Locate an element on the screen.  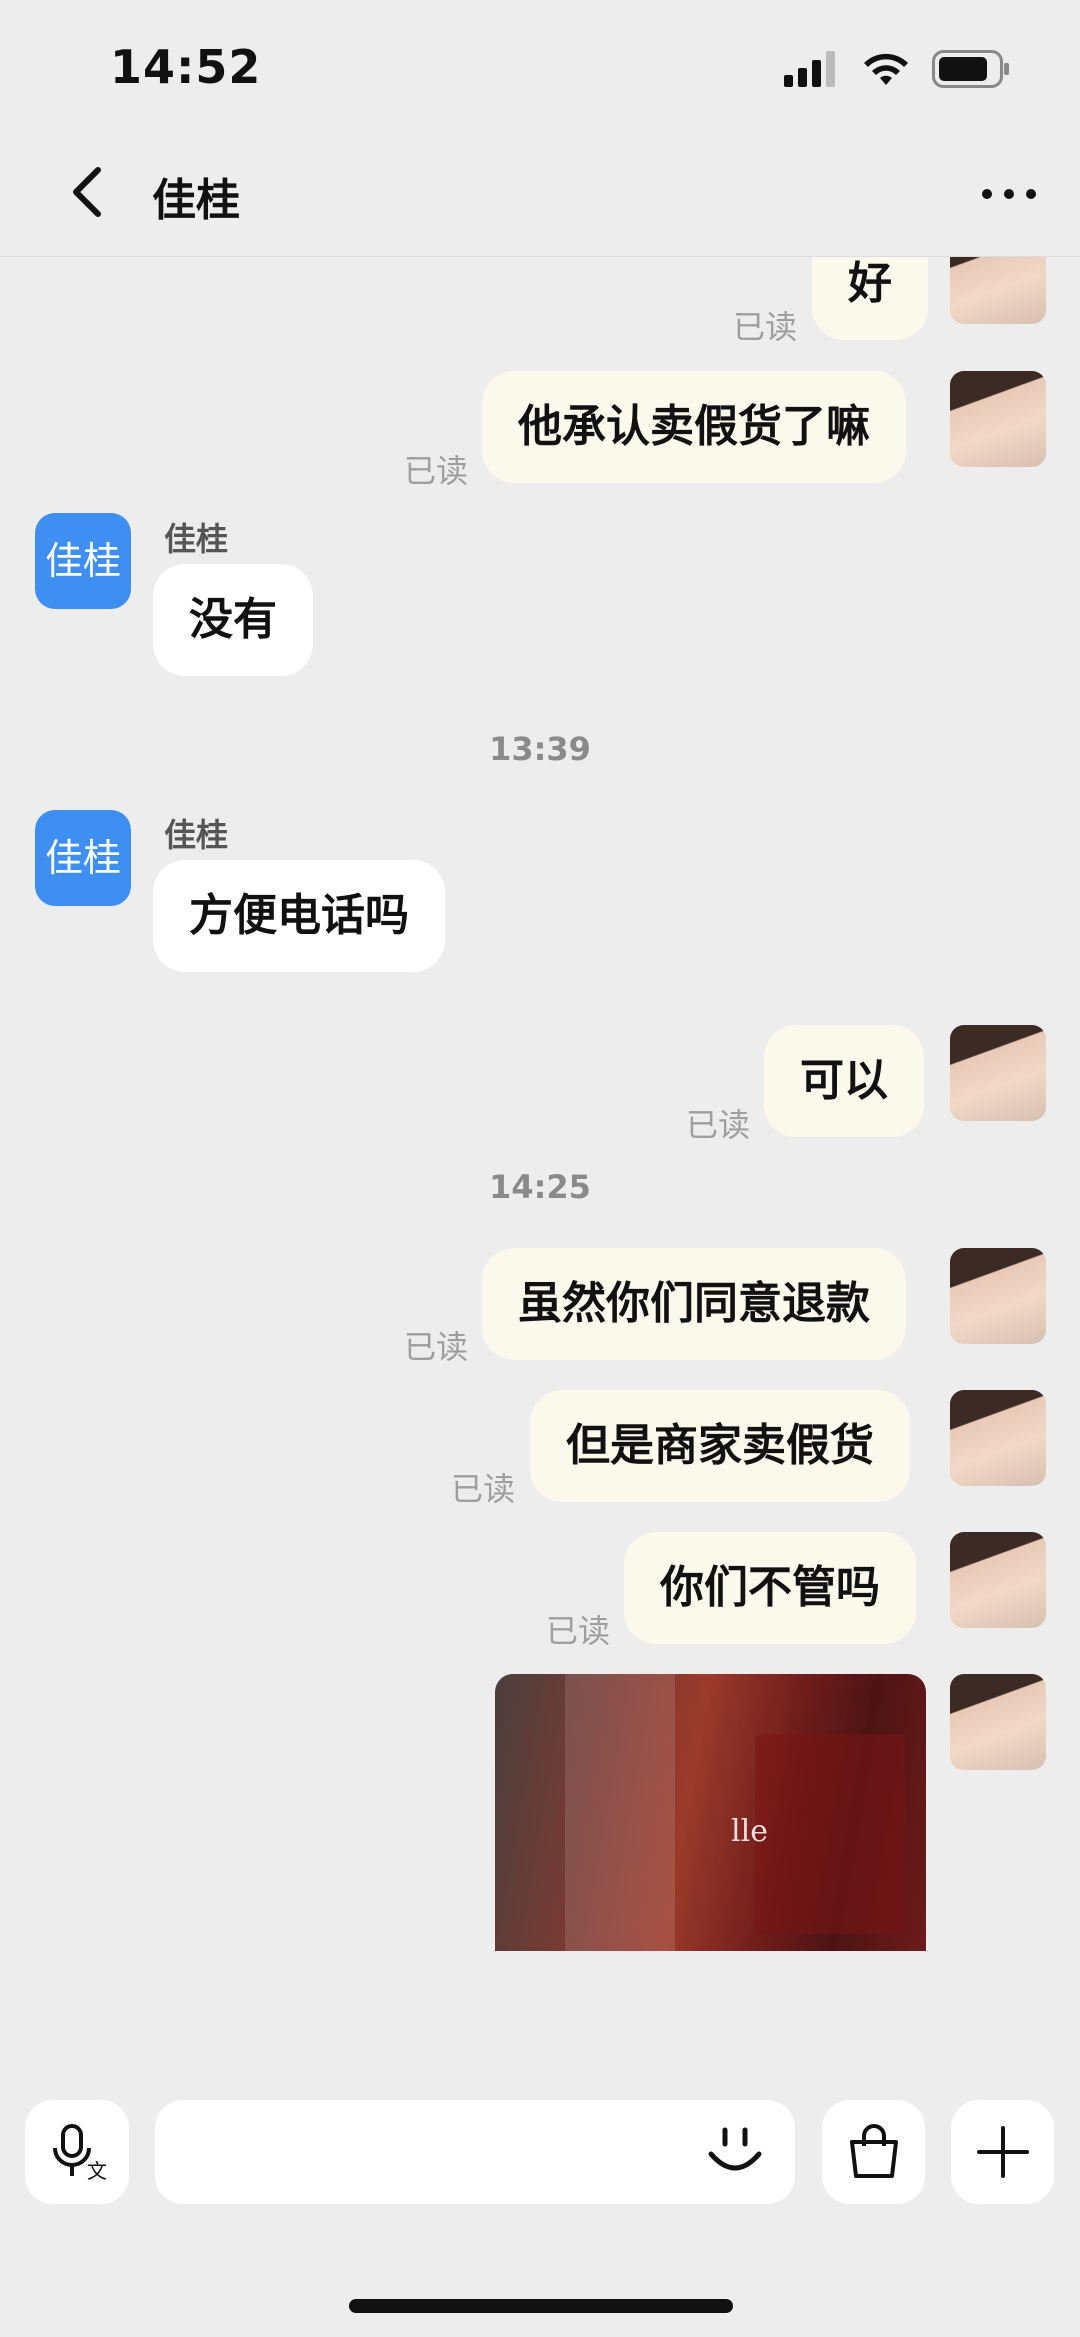
emoji-icon is located at coordinates (735, 2152).